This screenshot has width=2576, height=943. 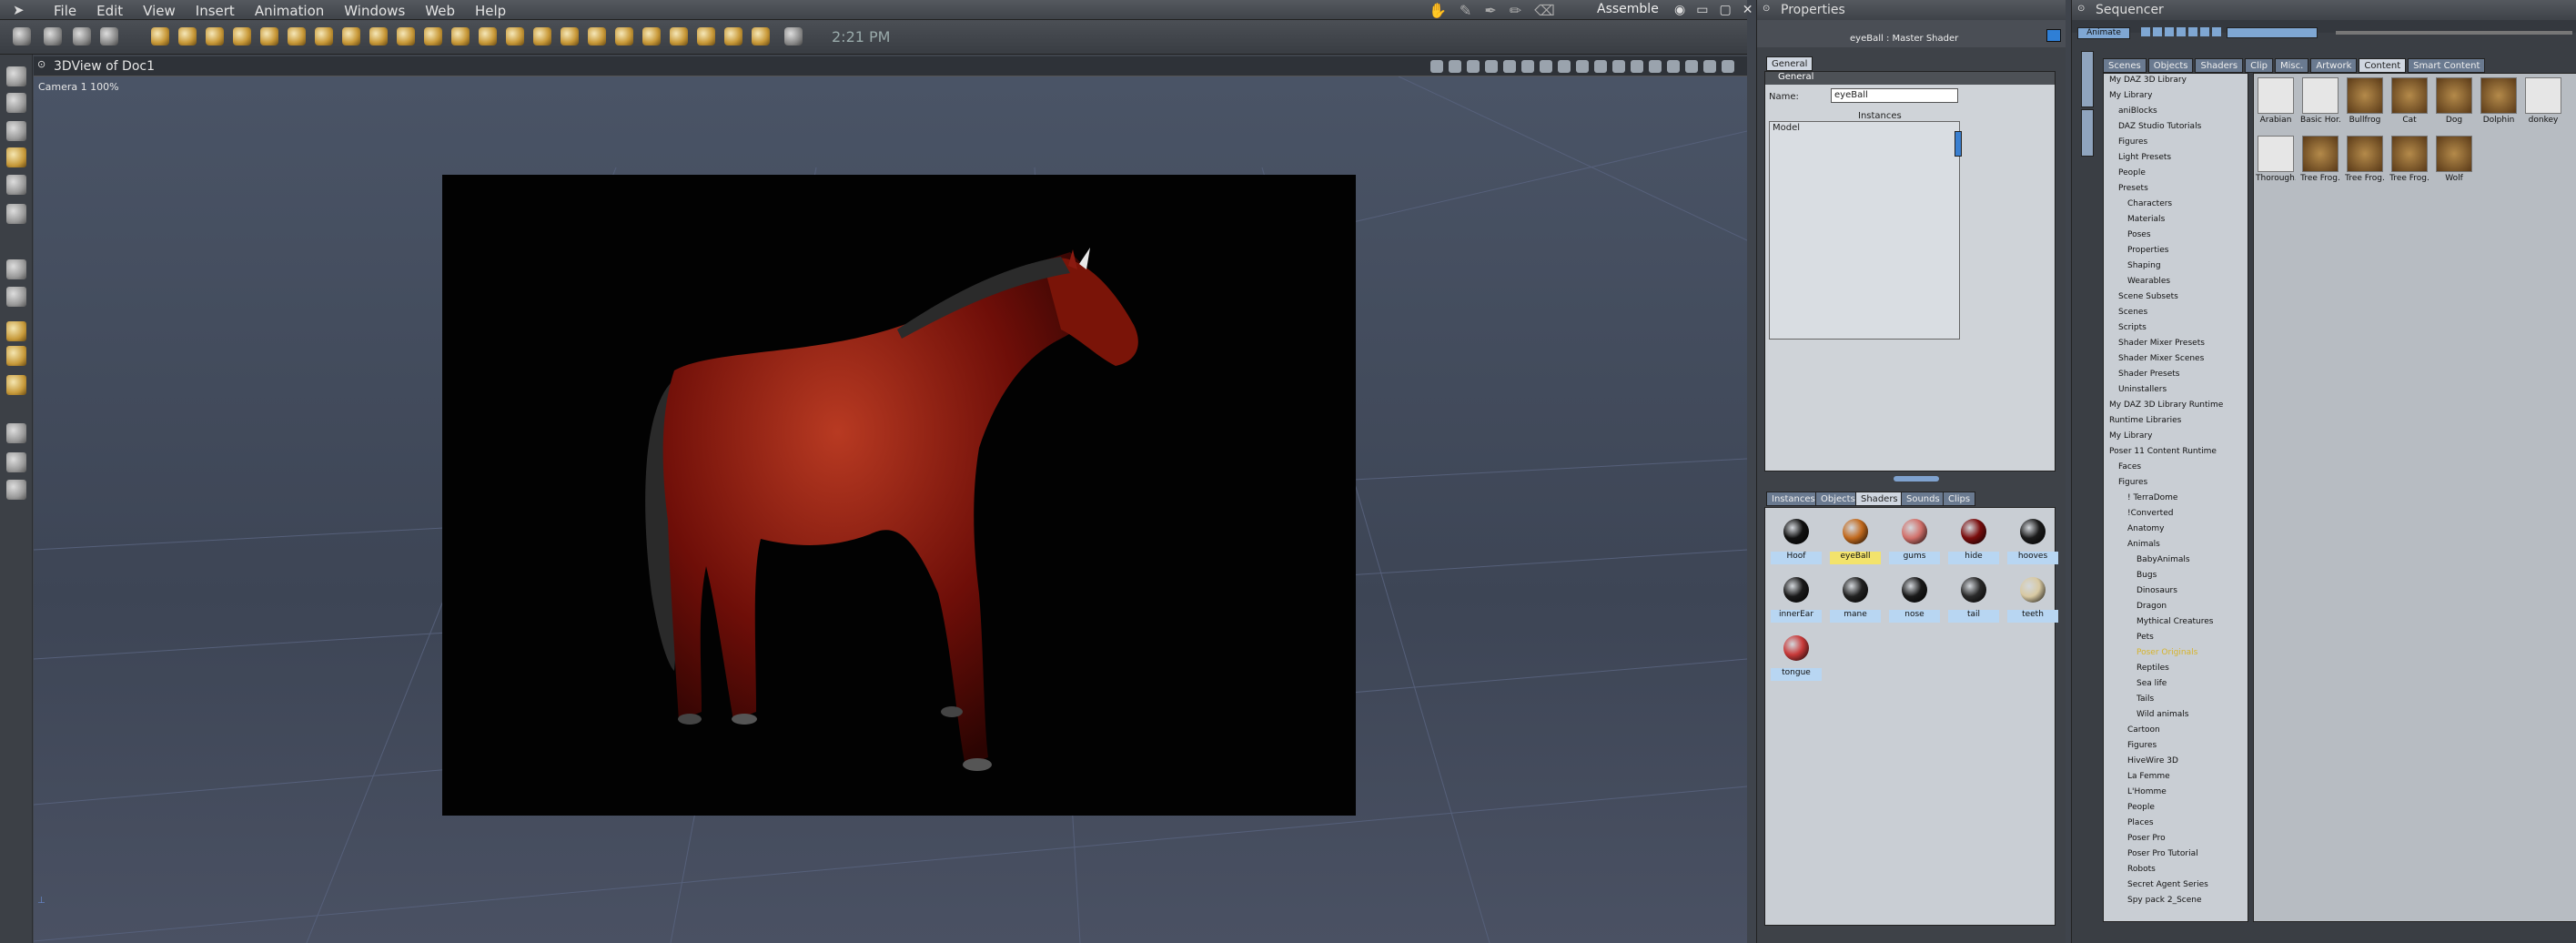 I want to click on twist-icon, so click(x=16, y=157).